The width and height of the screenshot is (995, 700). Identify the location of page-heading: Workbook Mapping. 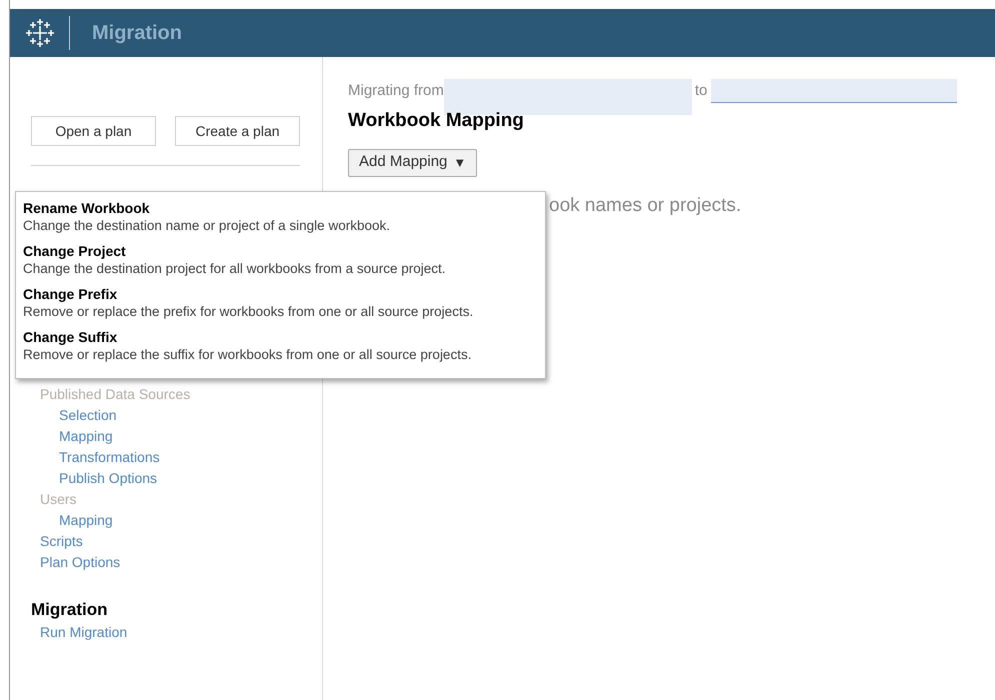
(436, 121).